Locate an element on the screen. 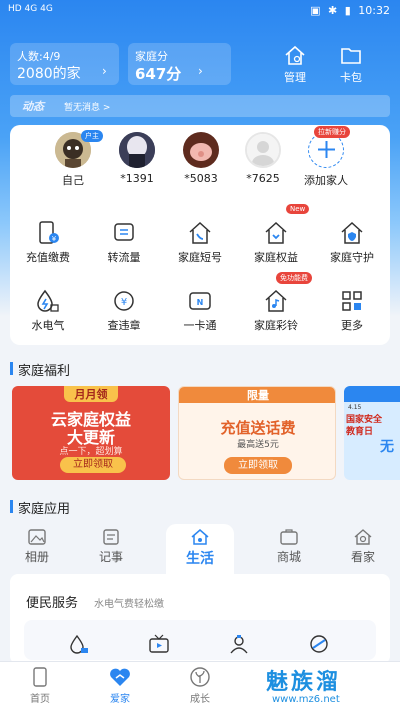 The image size is (400, 711). home-settings-icon is located at coordinates (295, 55).